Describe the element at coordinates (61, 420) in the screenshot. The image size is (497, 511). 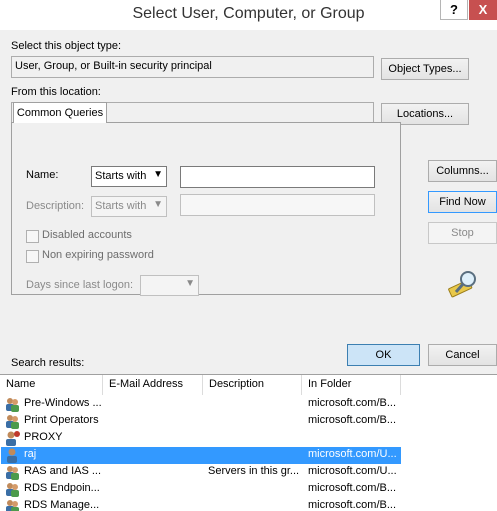
I see `result-name: Print Operators` at that location.